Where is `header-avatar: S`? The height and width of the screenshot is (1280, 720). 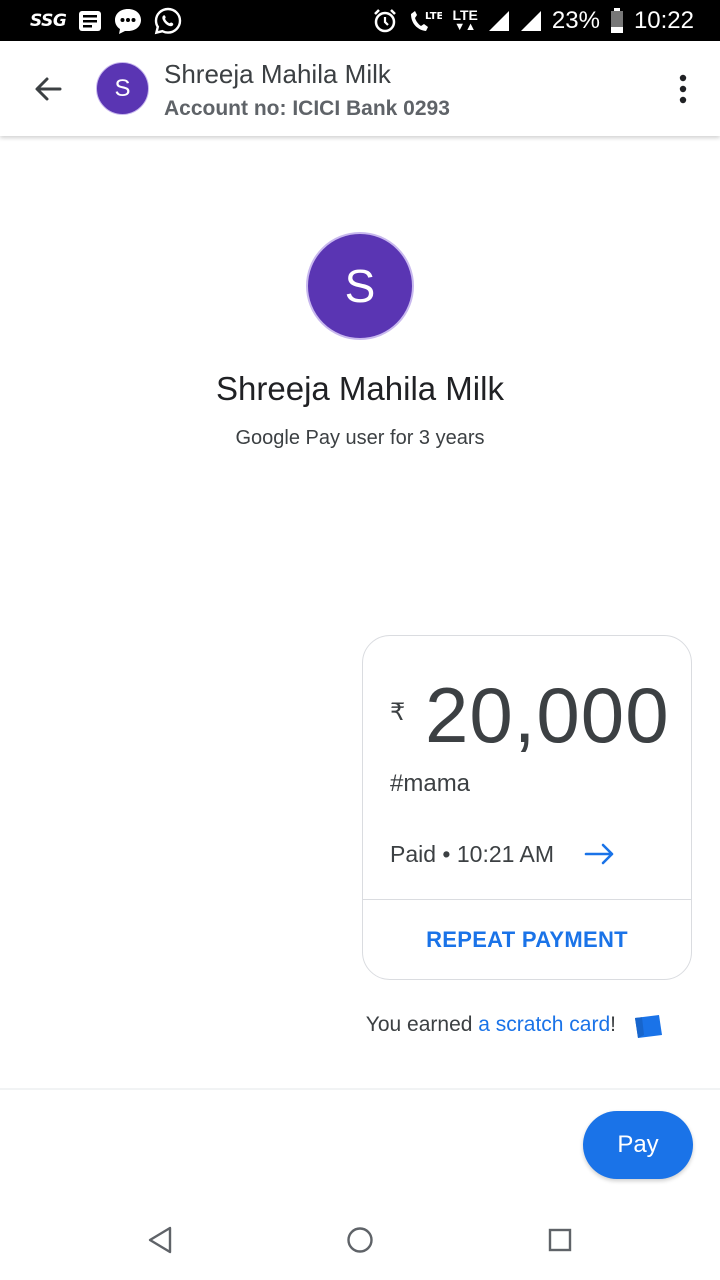 header-avatar: S is located at coordinates (122, 88).